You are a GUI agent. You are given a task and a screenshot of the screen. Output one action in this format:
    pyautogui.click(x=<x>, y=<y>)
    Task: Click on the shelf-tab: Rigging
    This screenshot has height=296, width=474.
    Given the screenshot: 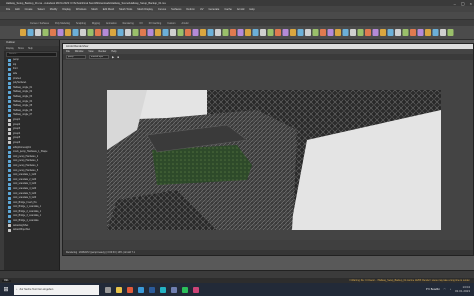 What is the action you would take?
    pyautogui.click(x=96, y=23)
    